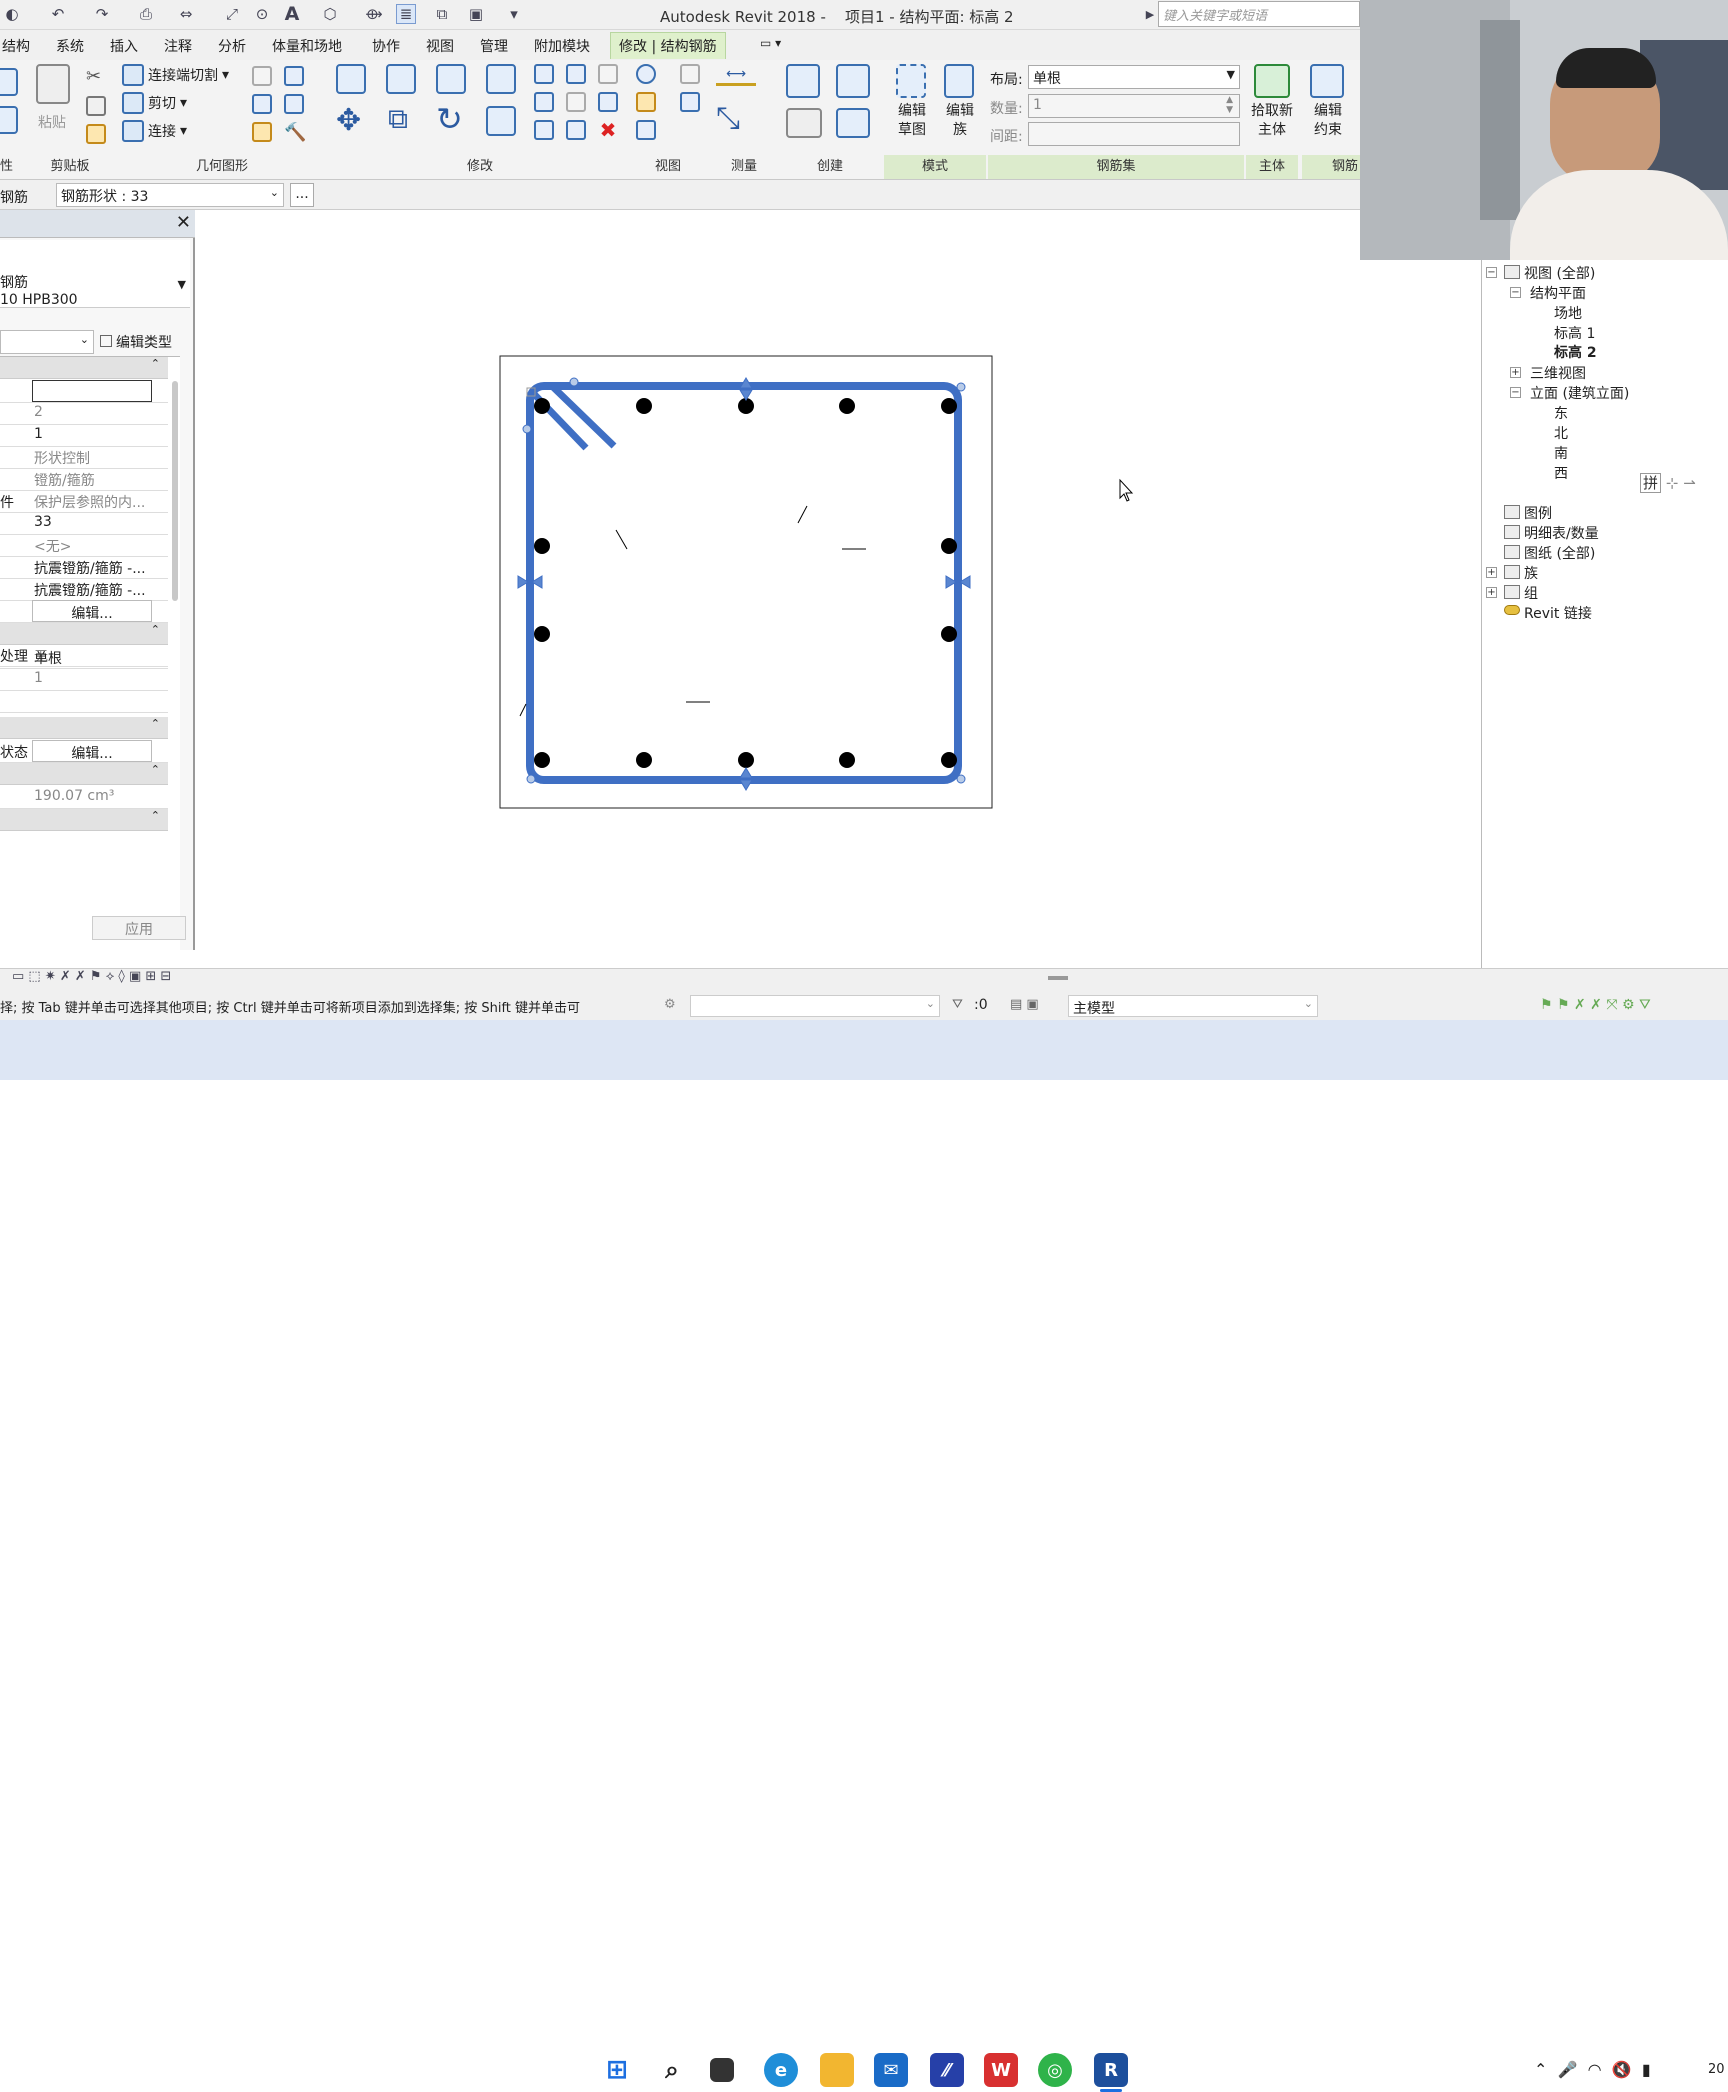 Image resolution: width=1728 pixels, height=2092 pixels. What do you see at coordinates (494, 46) in the screenshot?
I see `tab-manage: 管理` at bounding box center [494, 46].